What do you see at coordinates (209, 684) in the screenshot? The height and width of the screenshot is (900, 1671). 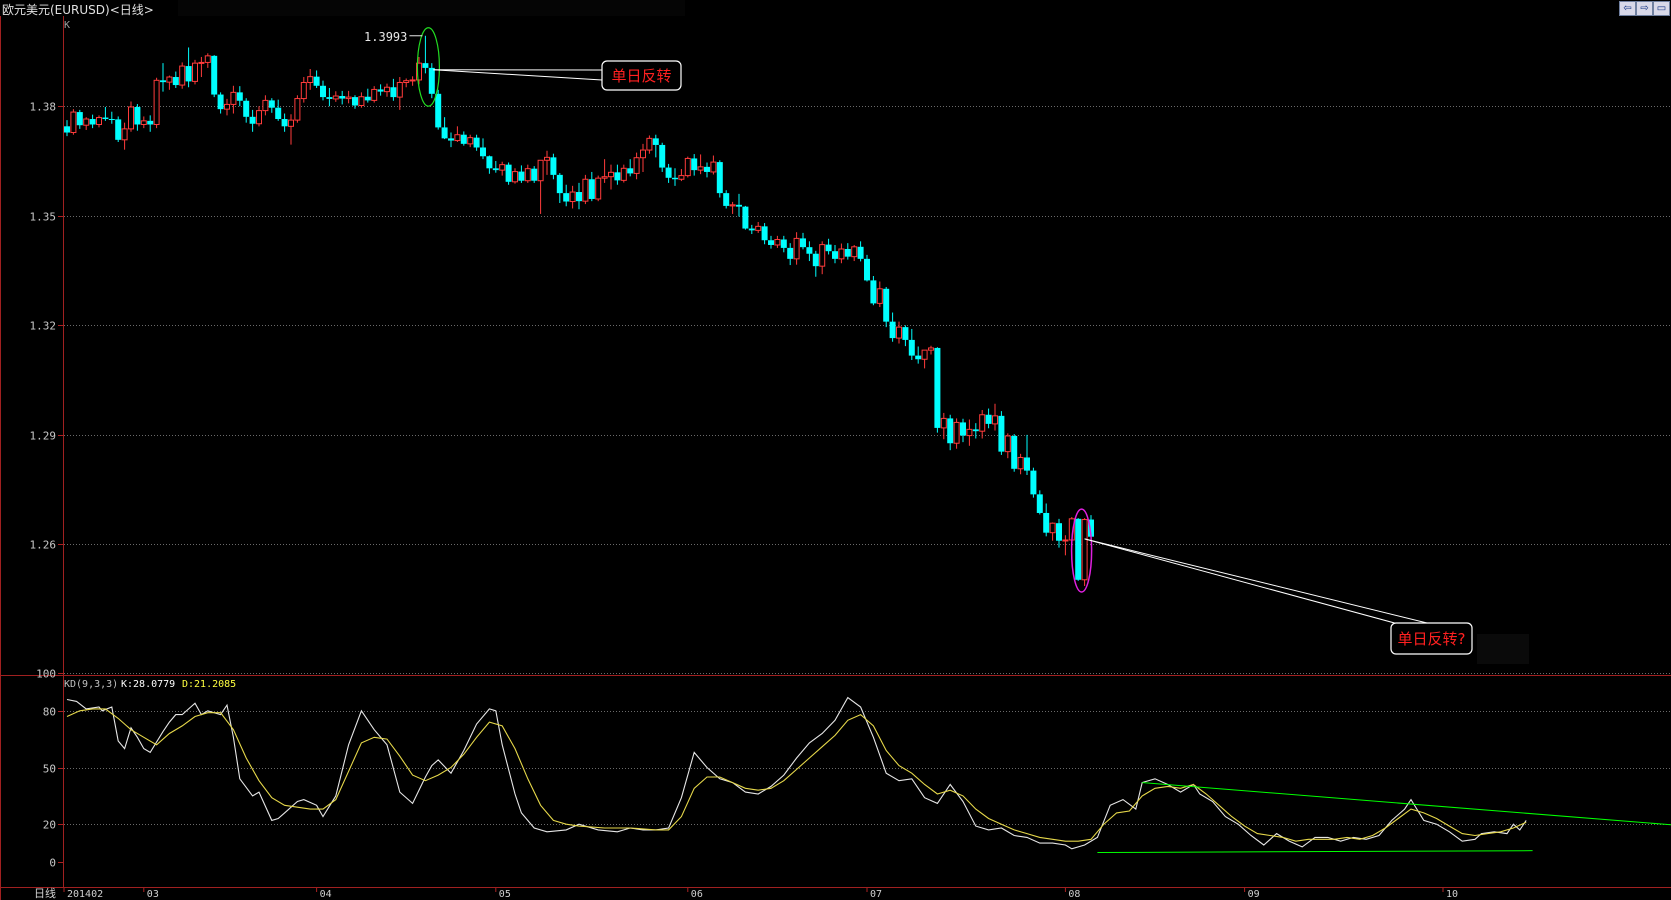 I see `kd-legend-d: D:21.2085` at bounding box center [209, 684].